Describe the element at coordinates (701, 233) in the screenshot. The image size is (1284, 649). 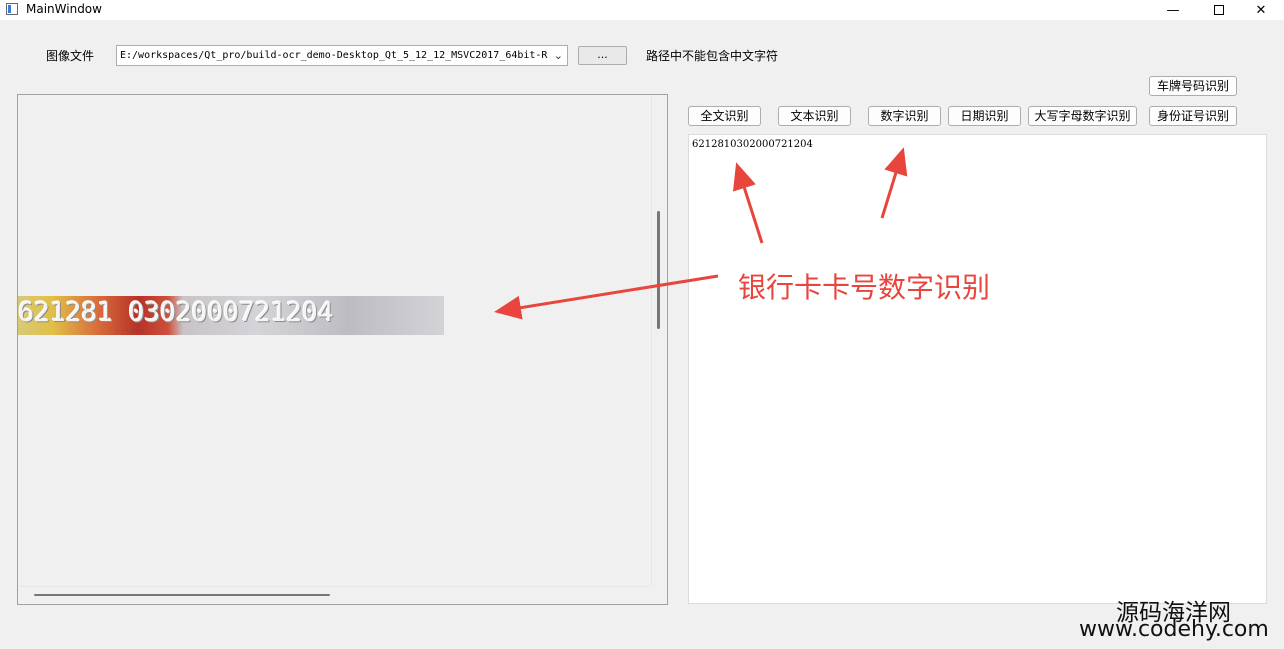
I see `annotation-arrows` at that location.